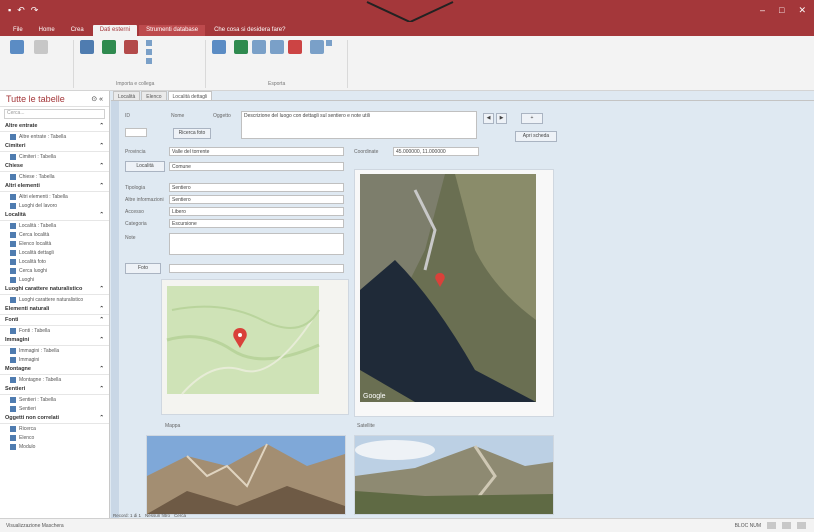  What do you see at coordinates (329, 43) in the screenshot?
I see `export-access-button` at bounding box center [329, 43].